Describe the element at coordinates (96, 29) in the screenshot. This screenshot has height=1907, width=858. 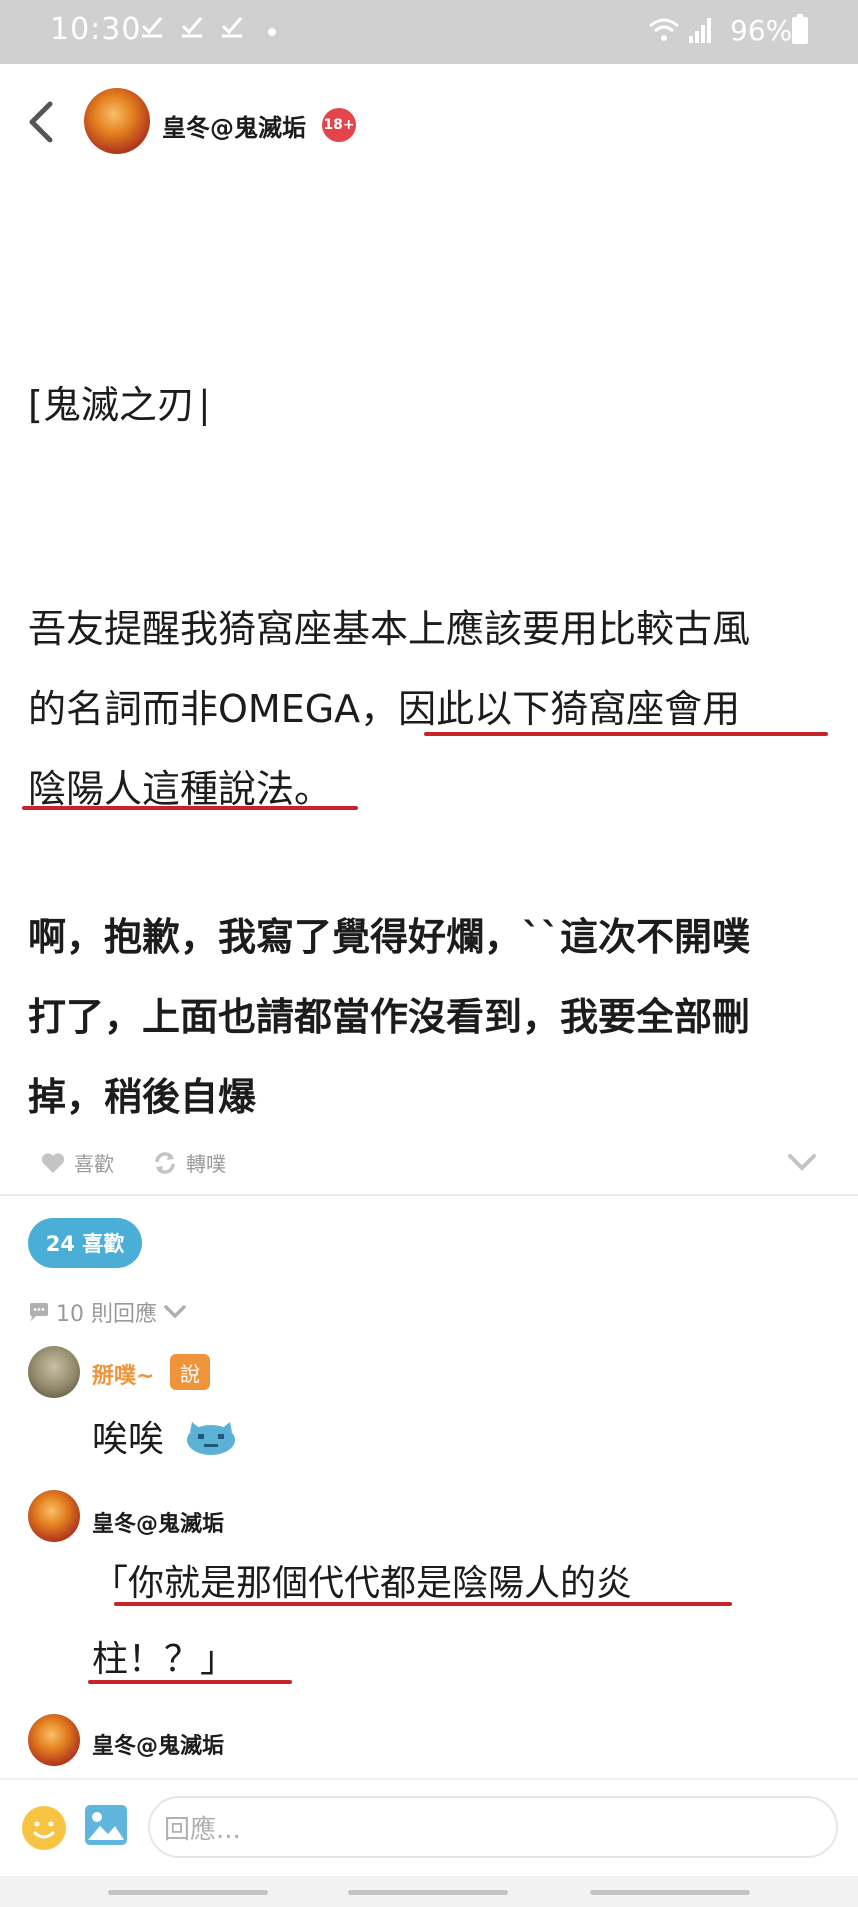
I see `status-time: 10:30` at that location.